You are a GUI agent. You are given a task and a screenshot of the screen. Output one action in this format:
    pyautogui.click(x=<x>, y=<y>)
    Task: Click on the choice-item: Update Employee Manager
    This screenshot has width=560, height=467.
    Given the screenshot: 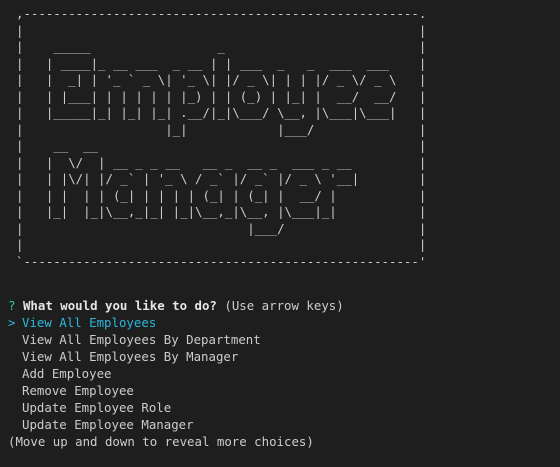 What is the action you would take?
    pyautogui.click(x=134, y=424)
    